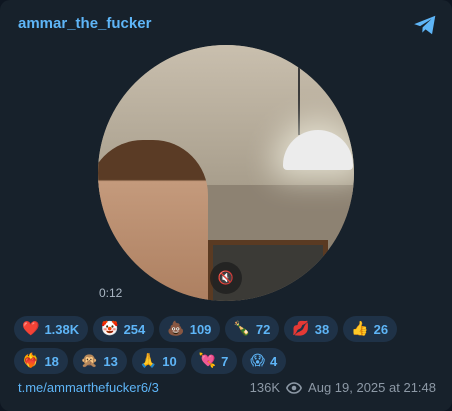 The image size is (452, 411). Describe the element at coordinates (51, 361) in the screenshot. I see `reaction-count: 18` at that location.